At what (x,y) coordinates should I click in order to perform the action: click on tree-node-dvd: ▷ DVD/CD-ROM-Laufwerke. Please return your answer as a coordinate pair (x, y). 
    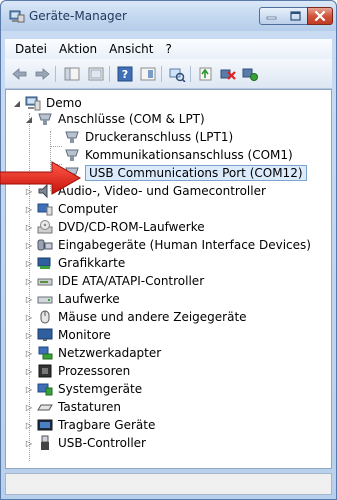
    Looking at the image, I should click on (114, 227).